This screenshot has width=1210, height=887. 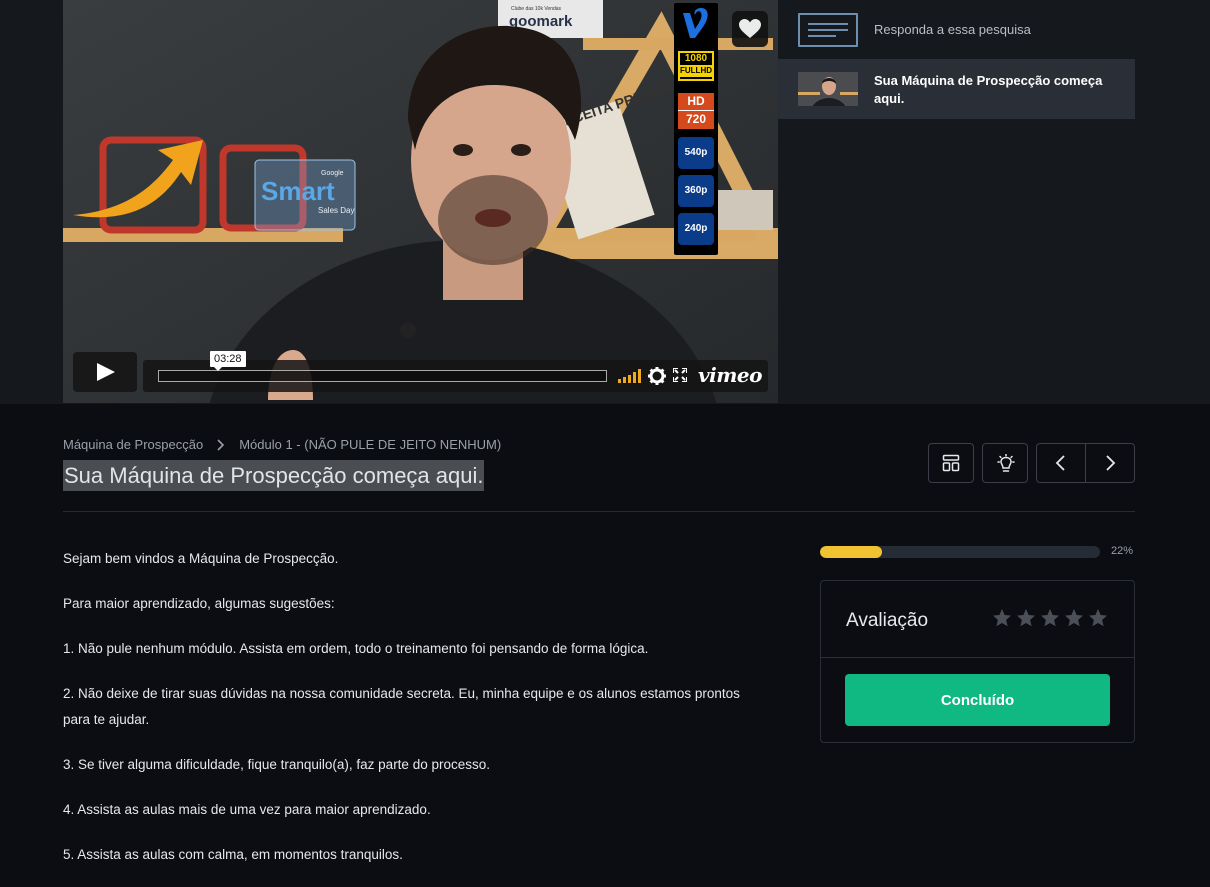 I want to click on playlist-item-title: Sua Máquina de Prospecção começa aqui., so click(x=988, y=89).